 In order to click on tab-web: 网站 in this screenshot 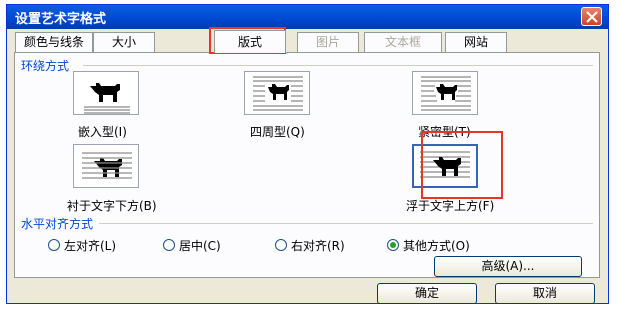, I will do `click(476, 42)`.